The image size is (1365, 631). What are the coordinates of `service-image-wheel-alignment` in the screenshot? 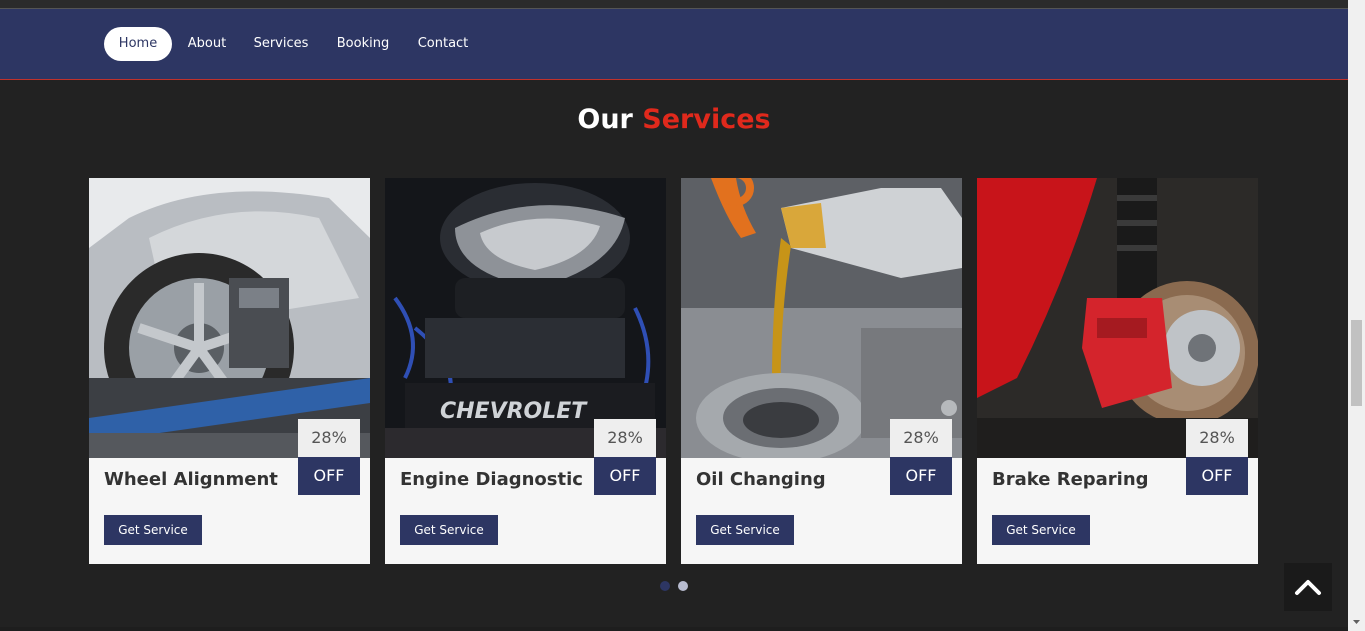 It's located at (229, 318).